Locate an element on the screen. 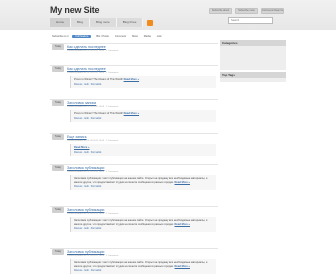 The height and width of the screenshot is (280, 336). subscribe-button: Subscribe about is located at coordinates (220, 11).